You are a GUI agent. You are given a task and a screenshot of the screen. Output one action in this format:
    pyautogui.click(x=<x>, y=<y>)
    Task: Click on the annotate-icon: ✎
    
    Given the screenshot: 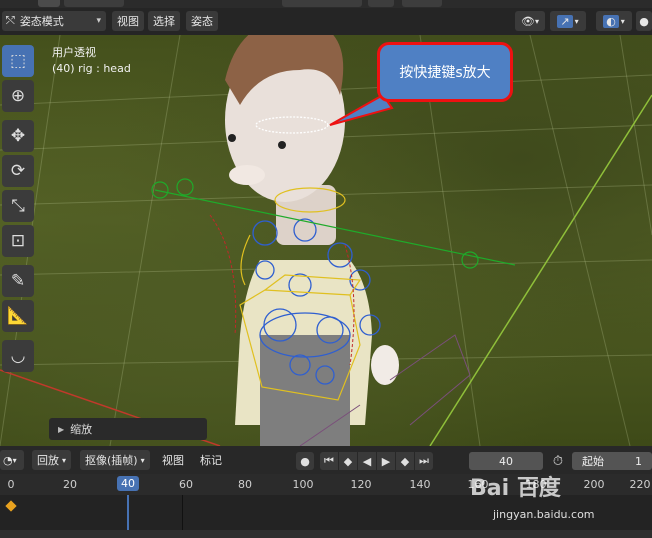 What is the action you would take?
    pyautogui.click(x=18, y=281)
    